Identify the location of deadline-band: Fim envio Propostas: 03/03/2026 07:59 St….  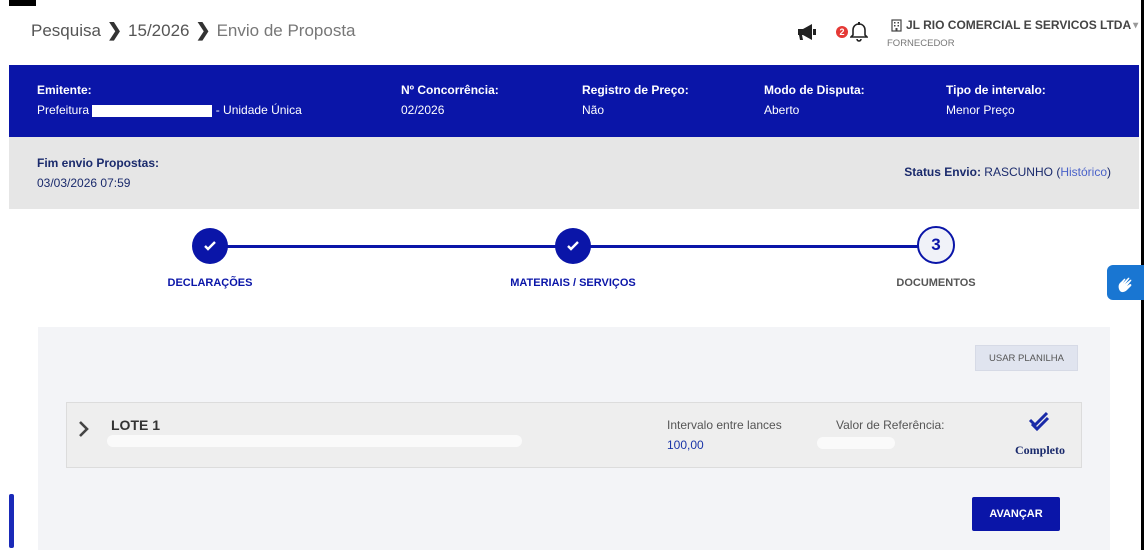
(574, 173).